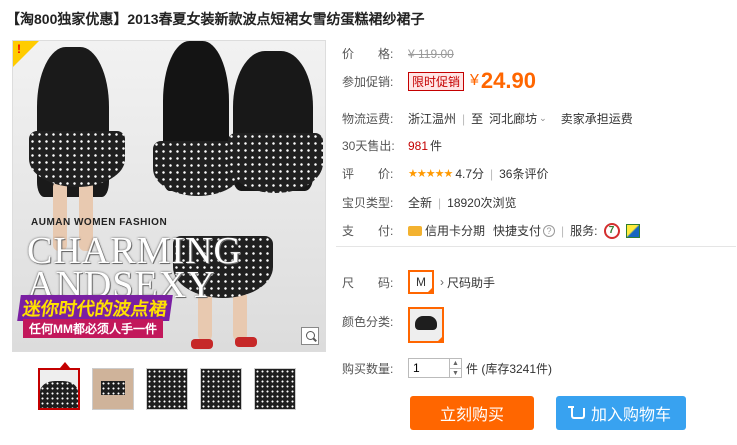 This screenshot has height=445, width=737. Describe the element at coordinates (368, 174) in the screenshot. I see `rating-label: 评 价:` at that location.